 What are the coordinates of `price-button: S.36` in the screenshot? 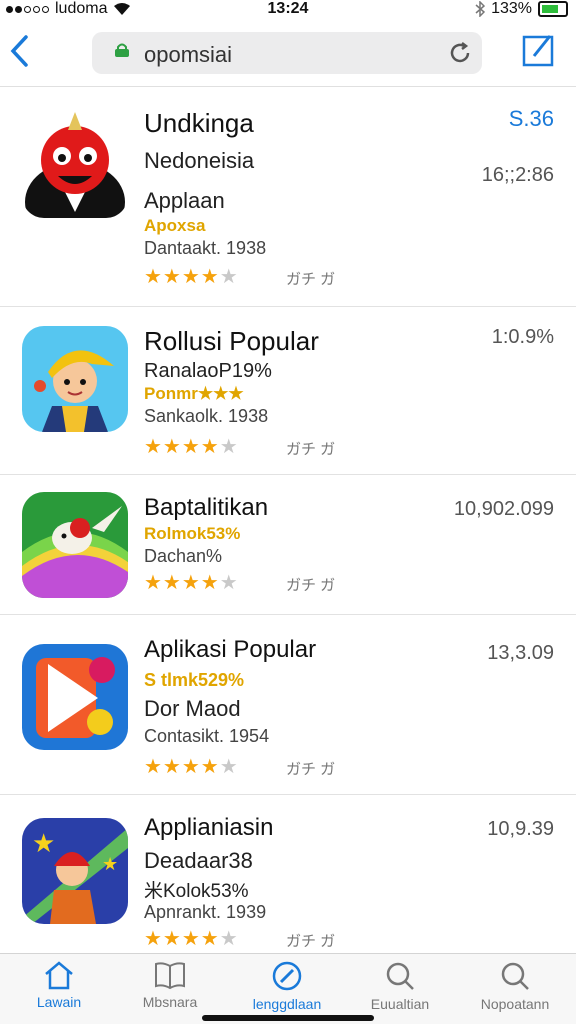 It's located at (531, 119).